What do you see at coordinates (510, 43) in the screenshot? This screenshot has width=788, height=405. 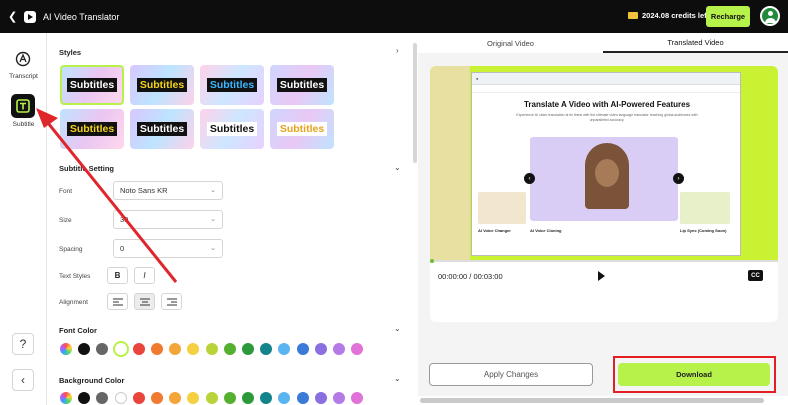 I see `tab-original-video: Original Video` at bounding box center [510, 43].